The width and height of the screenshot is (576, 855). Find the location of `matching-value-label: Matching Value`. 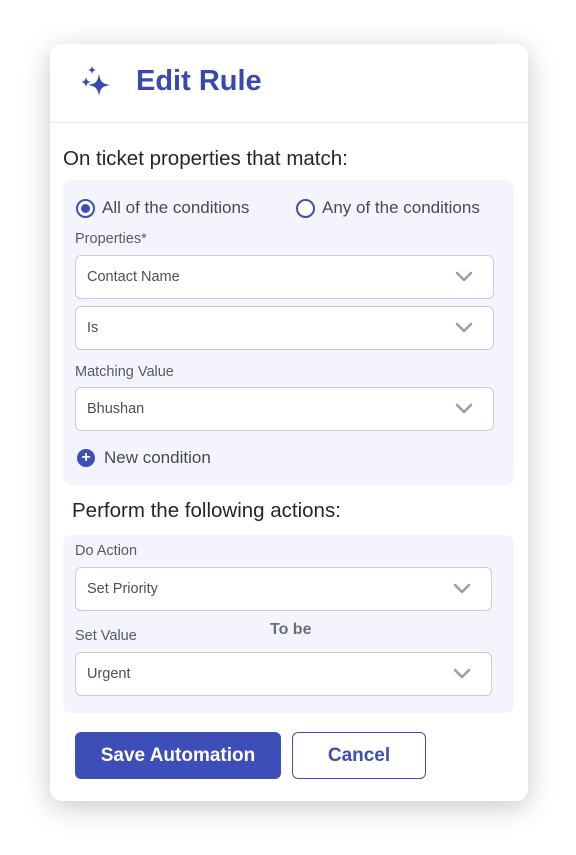

matching-value-label: Matching Value is located at coordinates (124, 372).